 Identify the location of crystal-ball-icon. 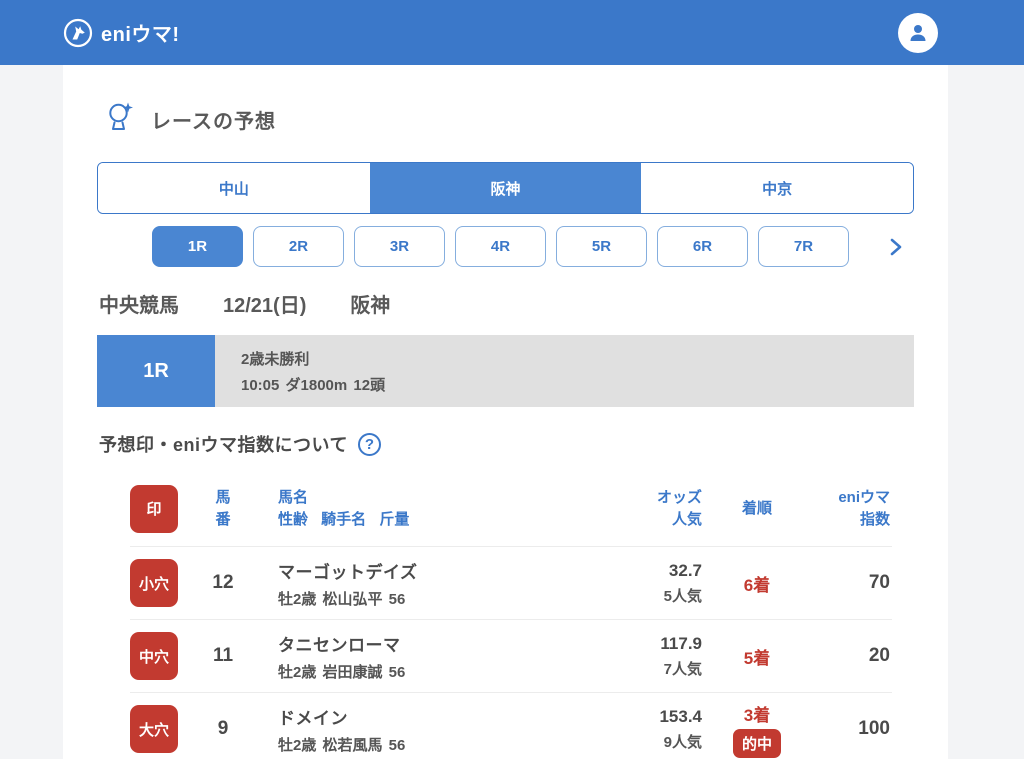
(120, 119).